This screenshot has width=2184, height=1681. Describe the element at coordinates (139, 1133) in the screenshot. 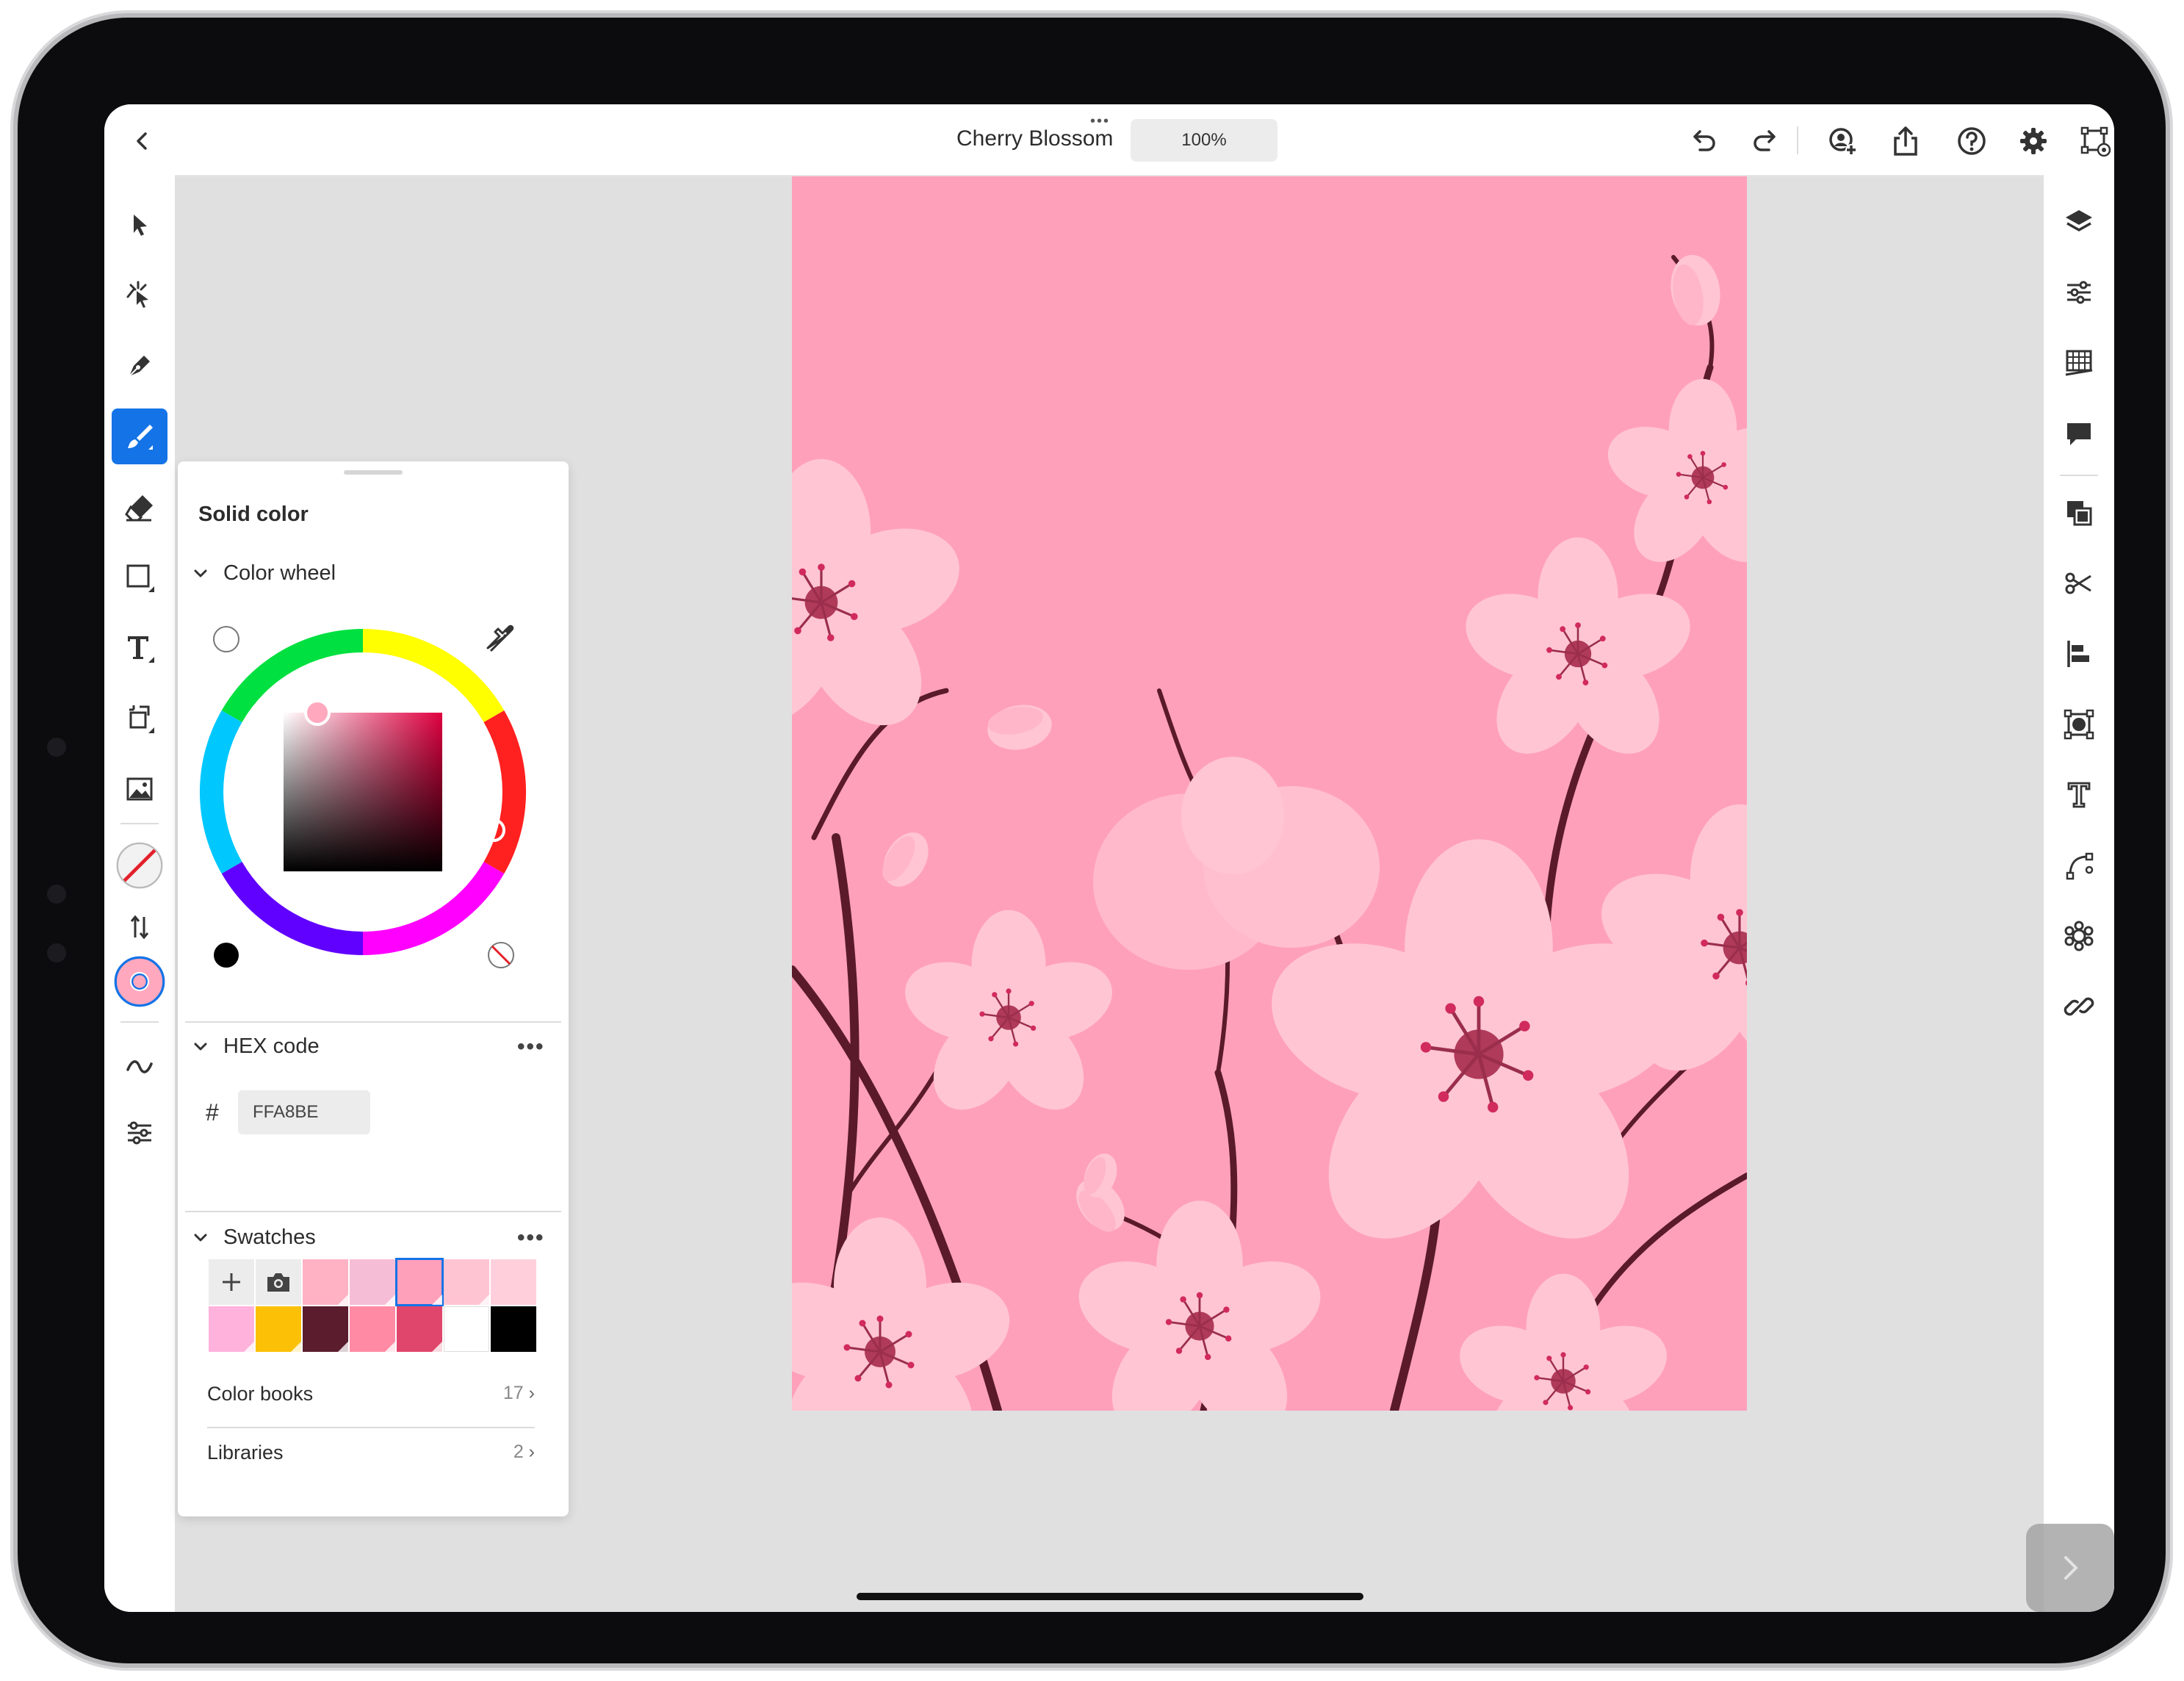

I see `brush-settings-icon` at that location.